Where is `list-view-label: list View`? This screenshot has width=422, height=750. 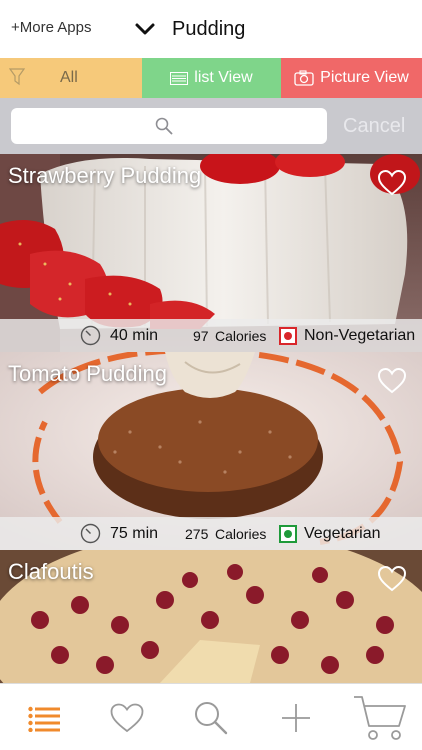
list-view-label: list View is located at coordinates (223, 77).